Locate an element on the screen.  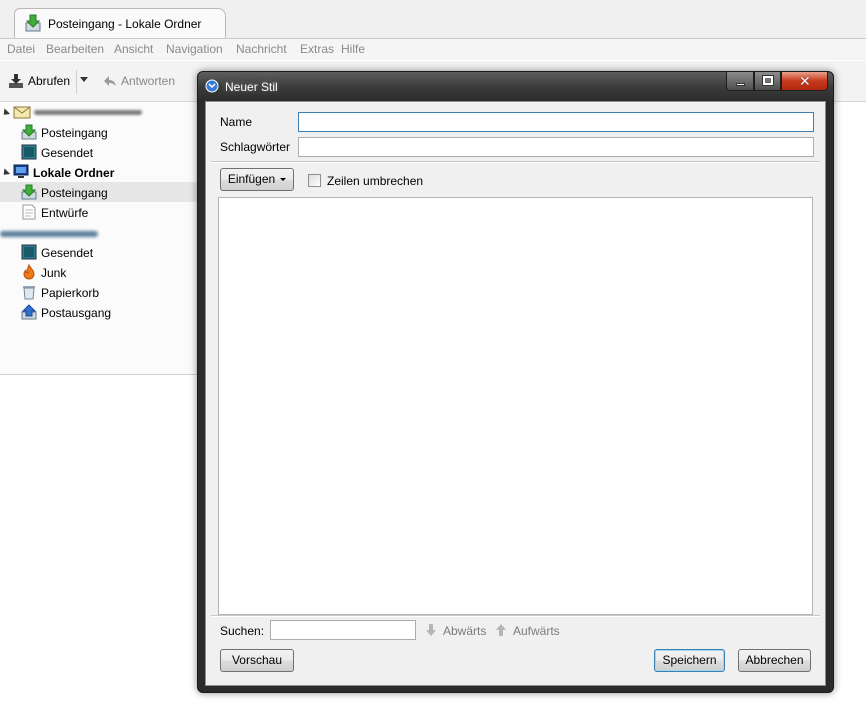
folder-local-postausgang: Postausgang is located at coordinates (100, 312).